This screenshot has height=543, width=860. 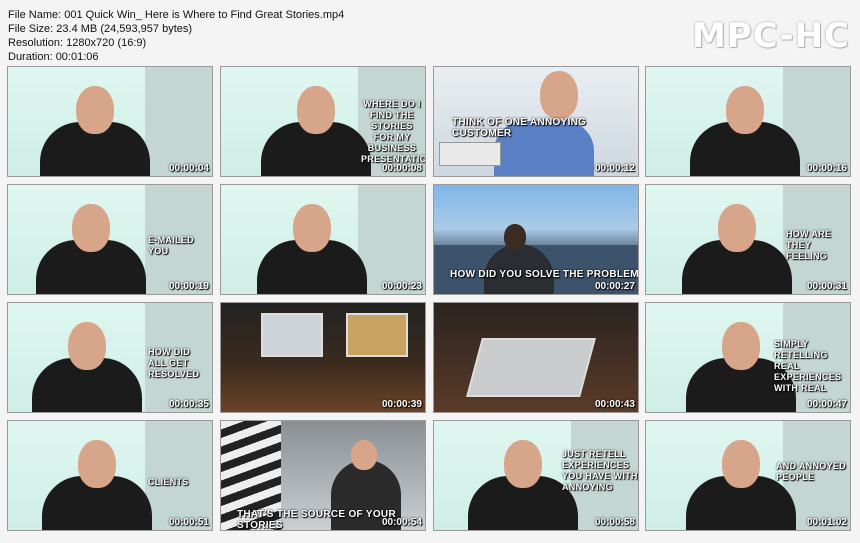 I want to click on timestamp: 00:00:39, so click(x=401, y=404).